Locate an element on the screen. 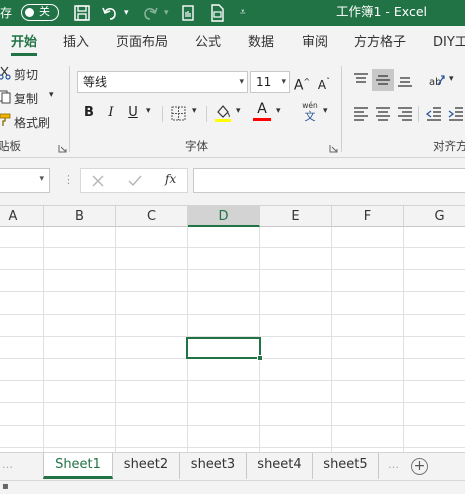 The width and height of the screenshot is (465, 494). formula-bar: ▾ ⋮ fx is located at coordinates (232, 182).